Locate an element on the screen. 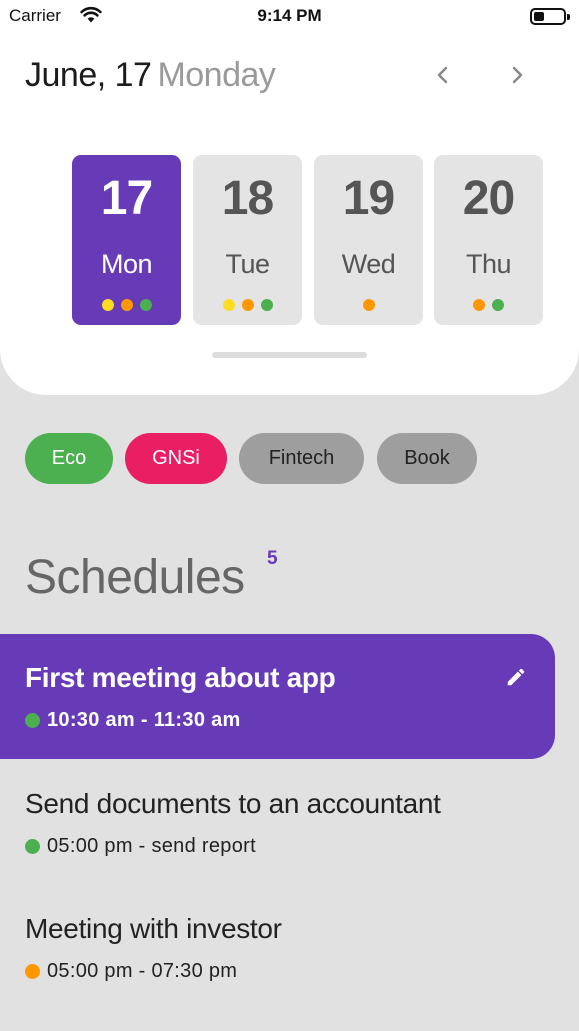 The width and height of the screenshot is (579, 1031). date-header: June, 17 Monday is located at coordinates (150, 75).